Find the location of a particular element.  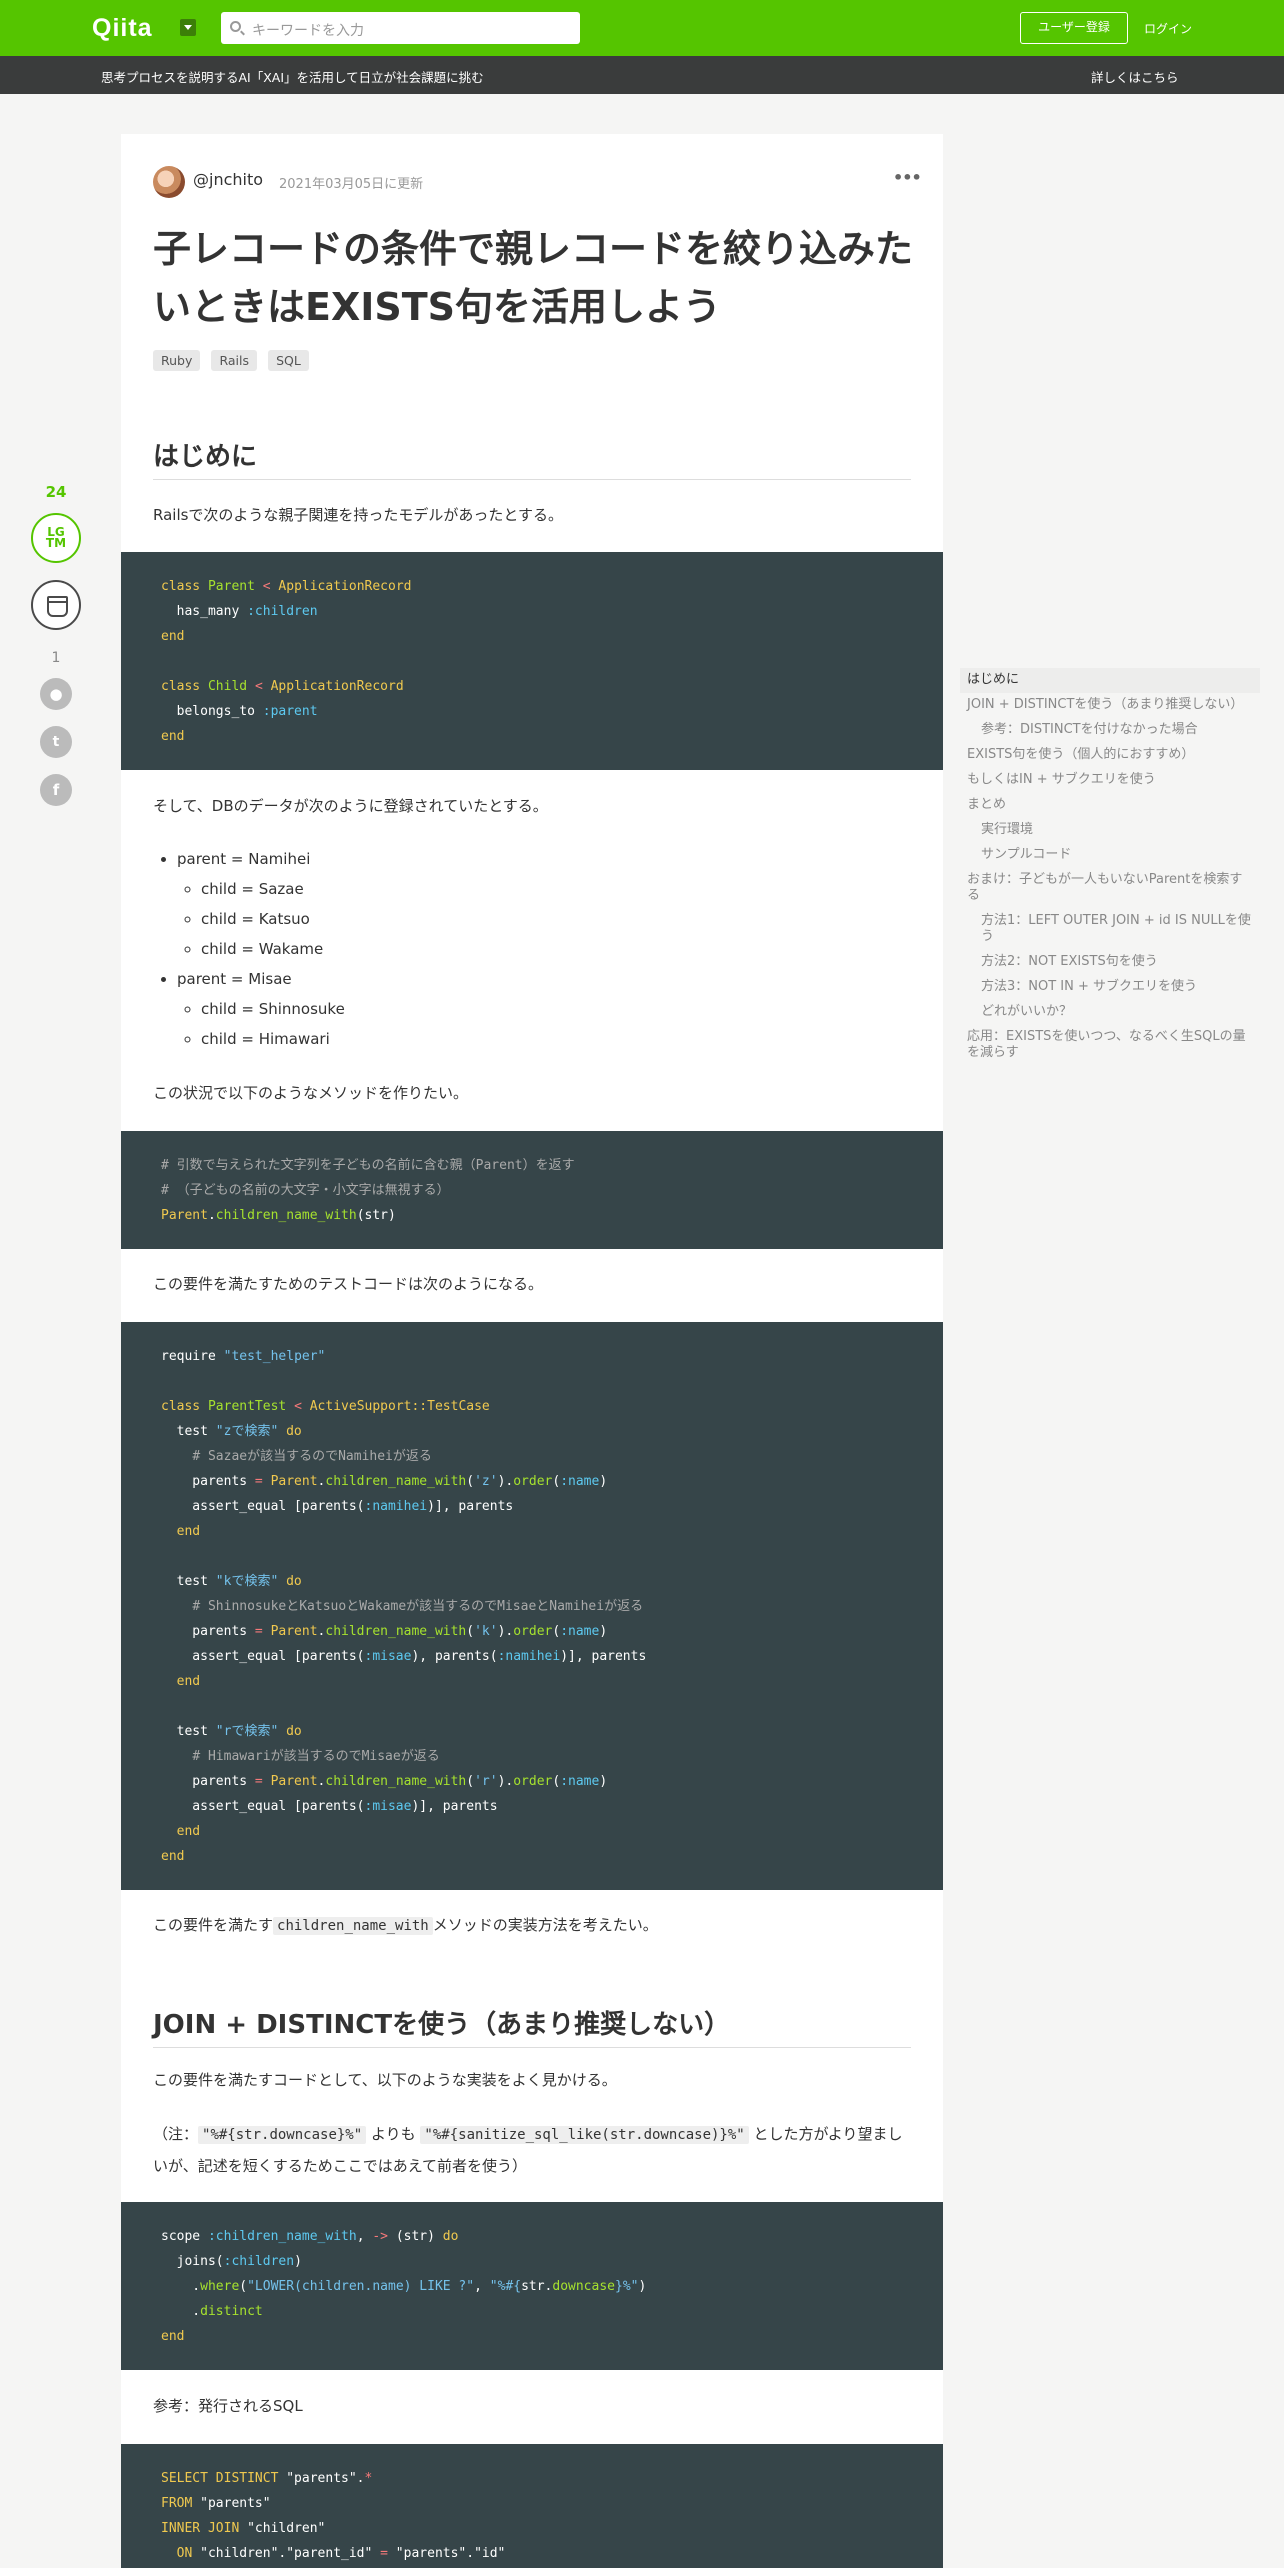

paragraph: この要件を満たすためのテストコードは次のようになる。 is located at coordinates (348, 1284).